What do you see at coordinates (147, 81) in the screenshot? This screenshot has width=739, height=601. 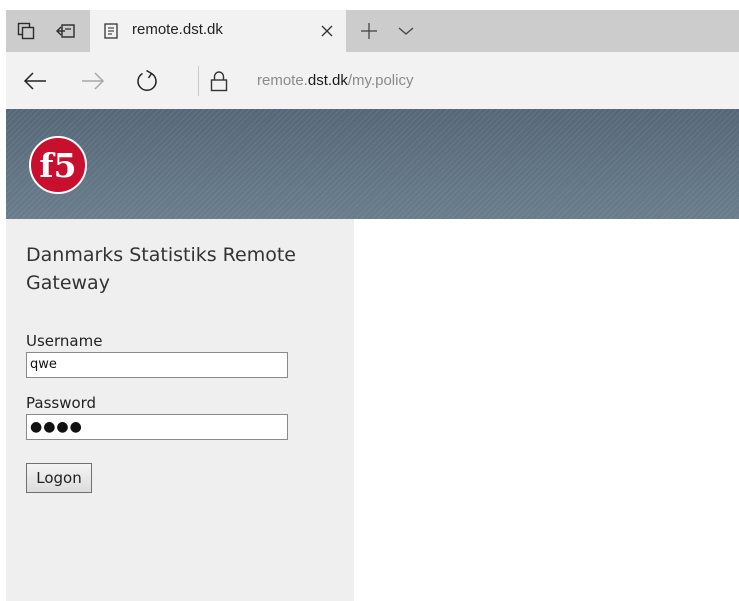 I see `refresh-icon` at bounding box center [147, 81].